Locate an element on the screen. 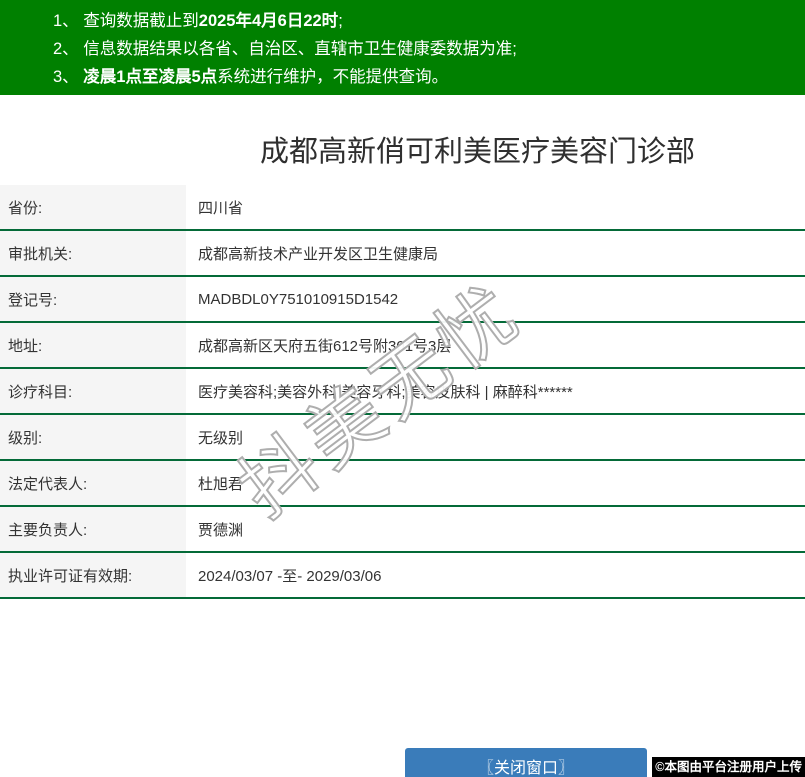 The height and width of the screenshot is (777, 805). row-value: 医疗美容科;美容外科;美容牙科;美容皮肤科 | 麻醉科****** is located at coordinates (495, 391).